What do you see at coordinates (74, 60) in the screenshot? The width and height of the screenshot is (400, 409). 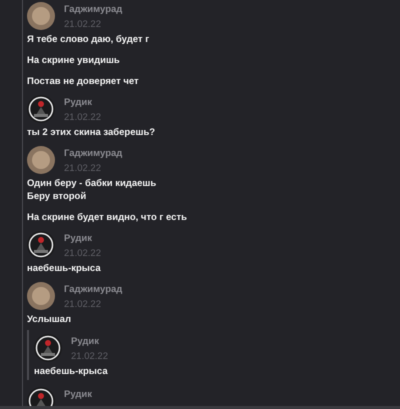 I see `message-text: На скрине увидишь` at bounding box center [74, 60].